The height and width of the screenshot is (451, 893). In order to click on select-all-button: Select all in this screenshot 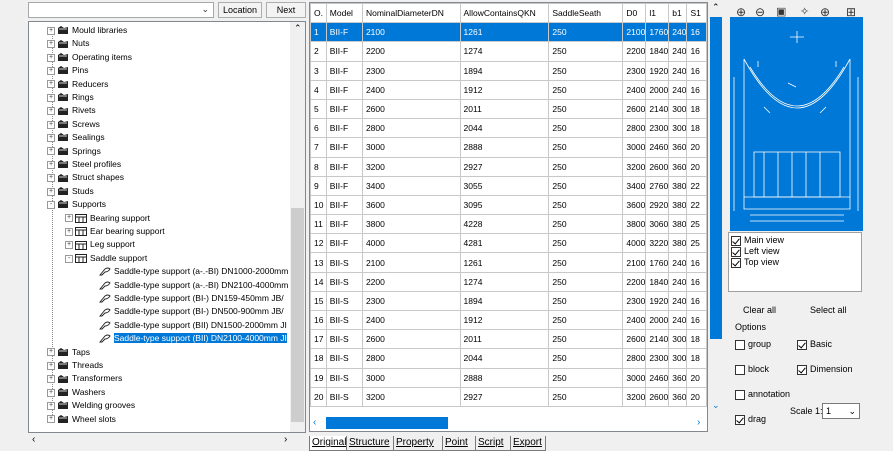, I will do `click(828, 310)`.